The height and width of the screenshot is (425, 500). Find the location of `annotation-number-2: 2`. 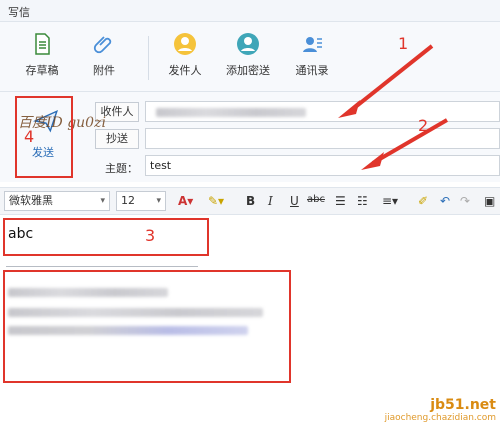

annotation-number-2: 2 is located at coordinates (423, 125).